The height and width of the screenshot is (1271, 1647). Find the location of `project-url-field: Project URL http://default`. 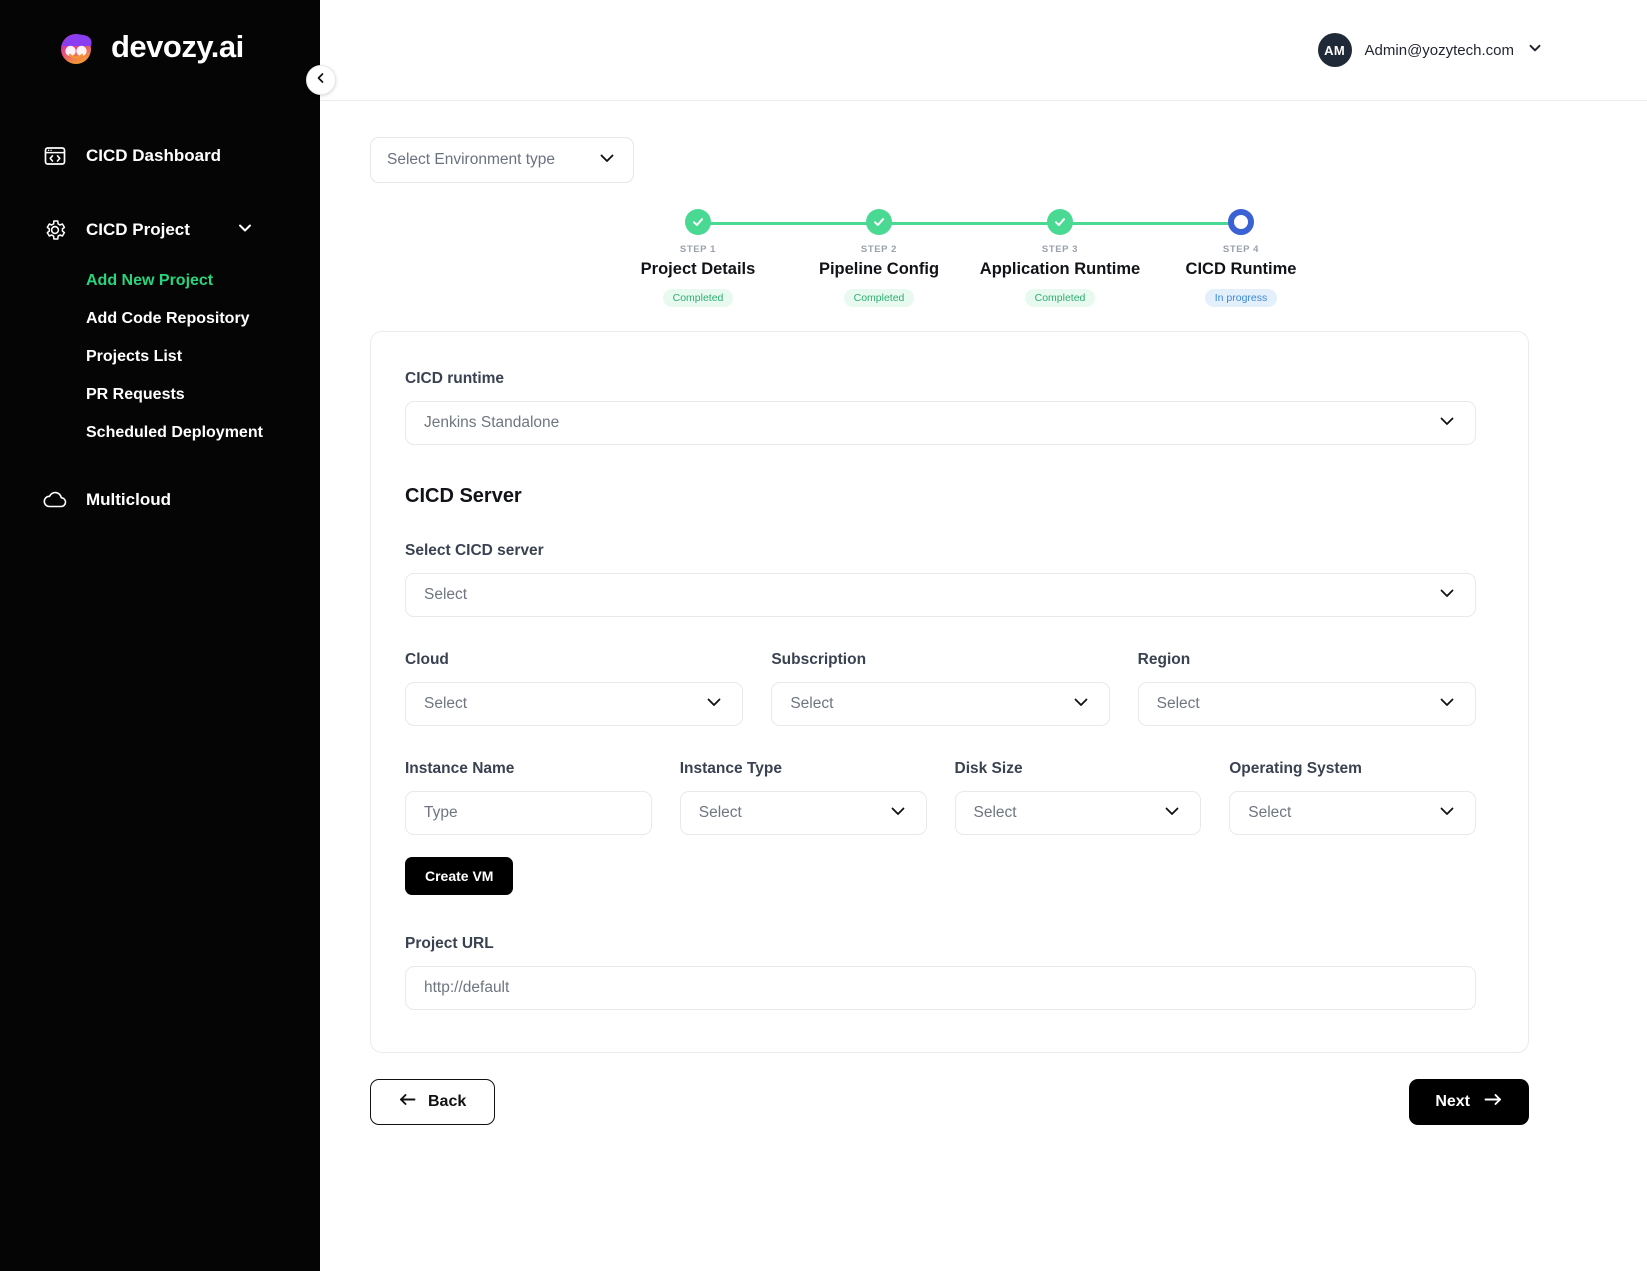

project-url-field: Project URL http://default is located at coordinates (940, 972).